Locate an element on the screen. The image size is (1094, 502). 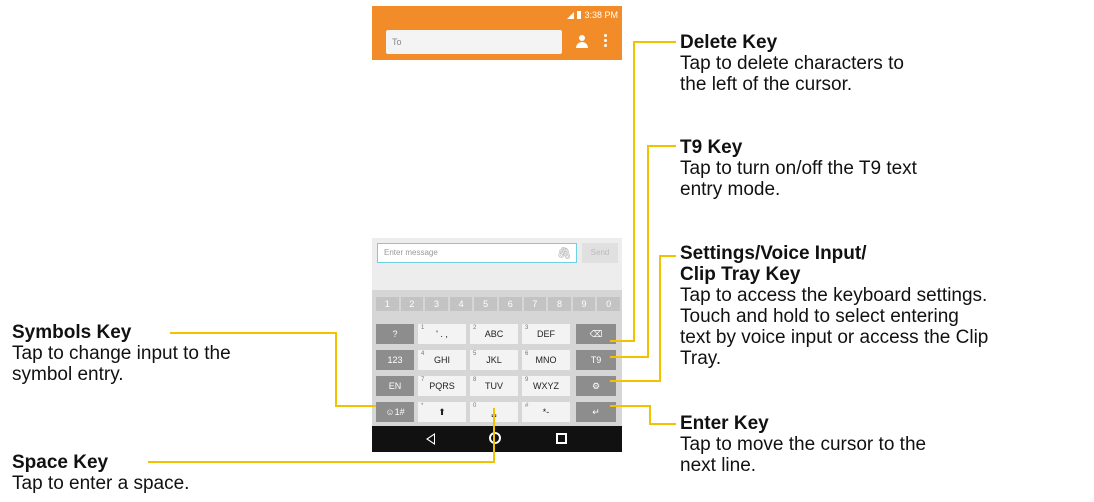
callout-symbols-title: Symbols Key is located at coordinates (72, 332).